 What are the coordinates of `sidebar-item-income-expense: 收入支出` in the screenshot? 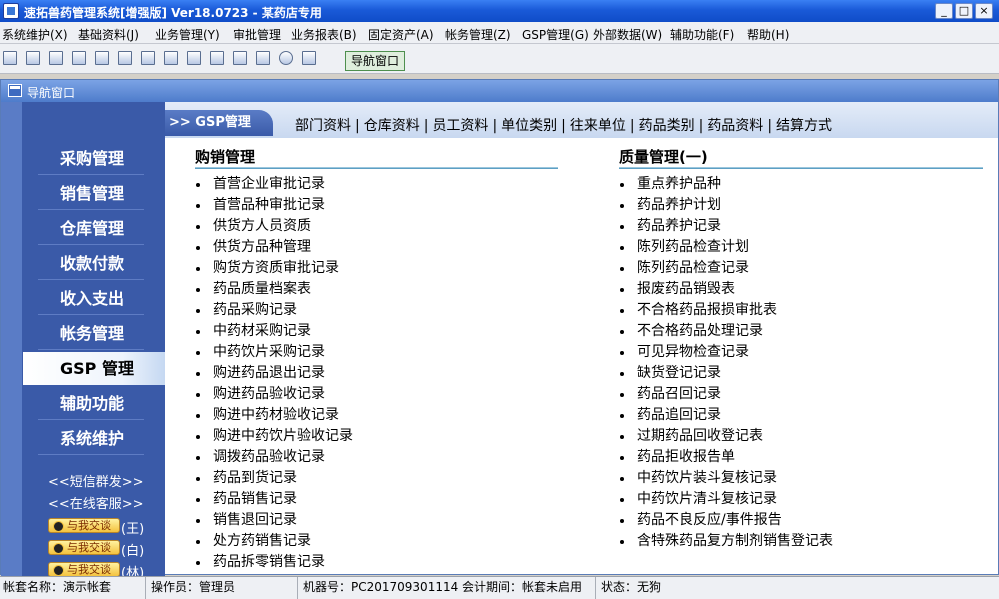 It's located at (91, 298).